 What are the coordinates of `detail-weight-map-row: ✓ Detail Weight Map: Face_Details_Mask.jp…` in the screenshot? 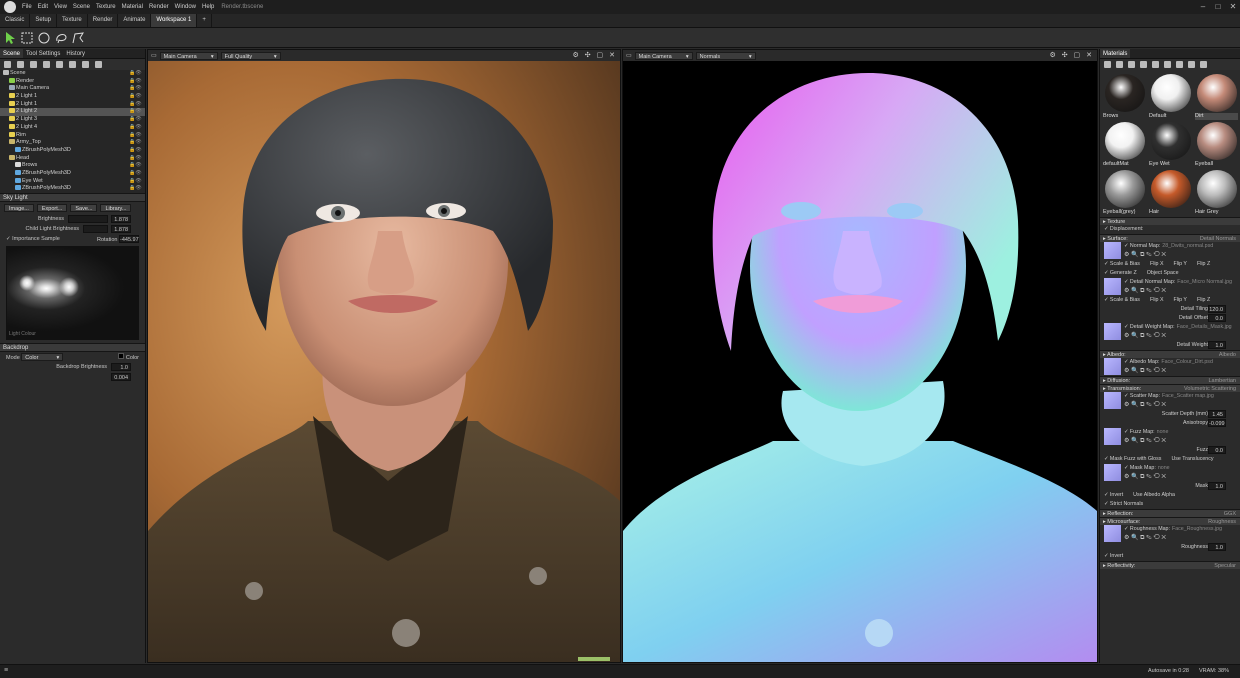 It's located at (1170, 332).